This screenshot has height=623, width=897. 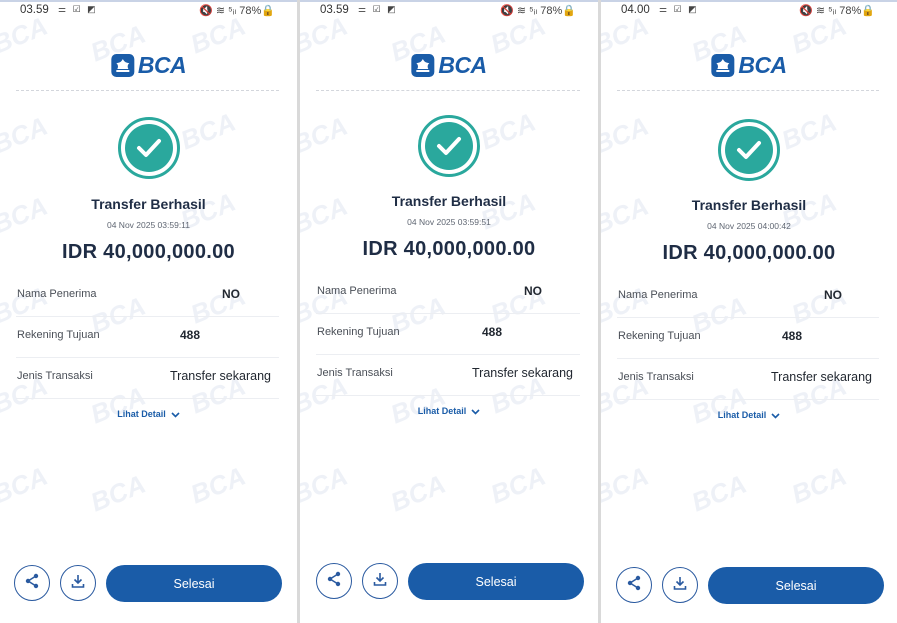 What do you see at coordinates (148, 225) in the screenshot?
I see `transaction-date: 04 Nov 2025 03:59:11` at bounding box center [148, 225].